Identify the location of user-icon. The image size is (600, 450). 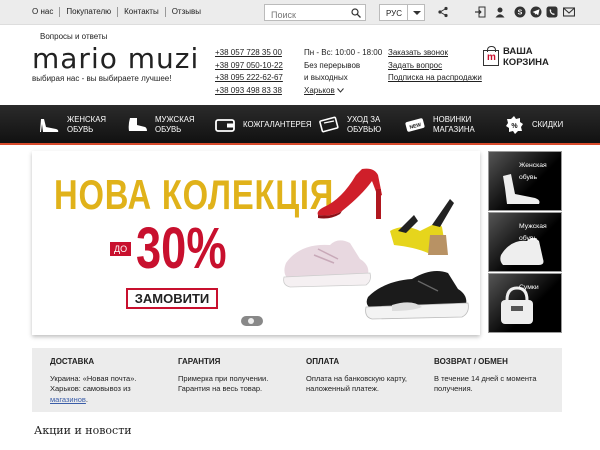
(500, 12).